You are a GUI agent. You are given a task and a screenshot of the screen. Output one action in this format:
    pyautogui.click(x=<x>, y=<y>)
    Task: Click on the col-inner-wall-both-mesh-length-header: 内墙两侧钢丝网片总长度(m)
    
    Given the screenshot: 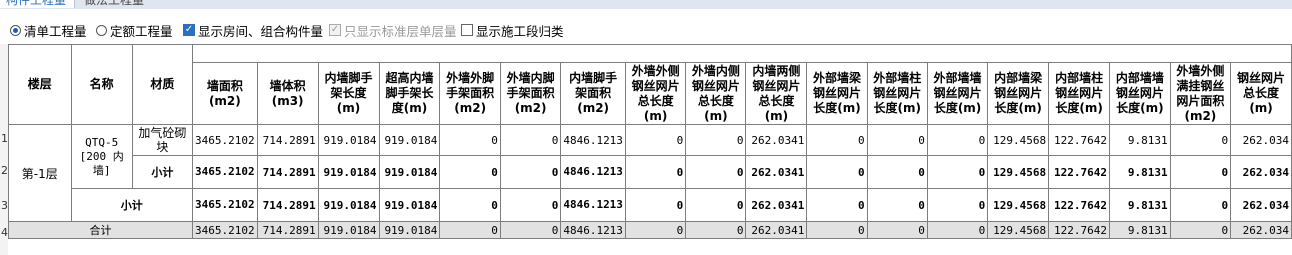 What is the action you would take?
    pyautogui.click(x=776, y=93)
    